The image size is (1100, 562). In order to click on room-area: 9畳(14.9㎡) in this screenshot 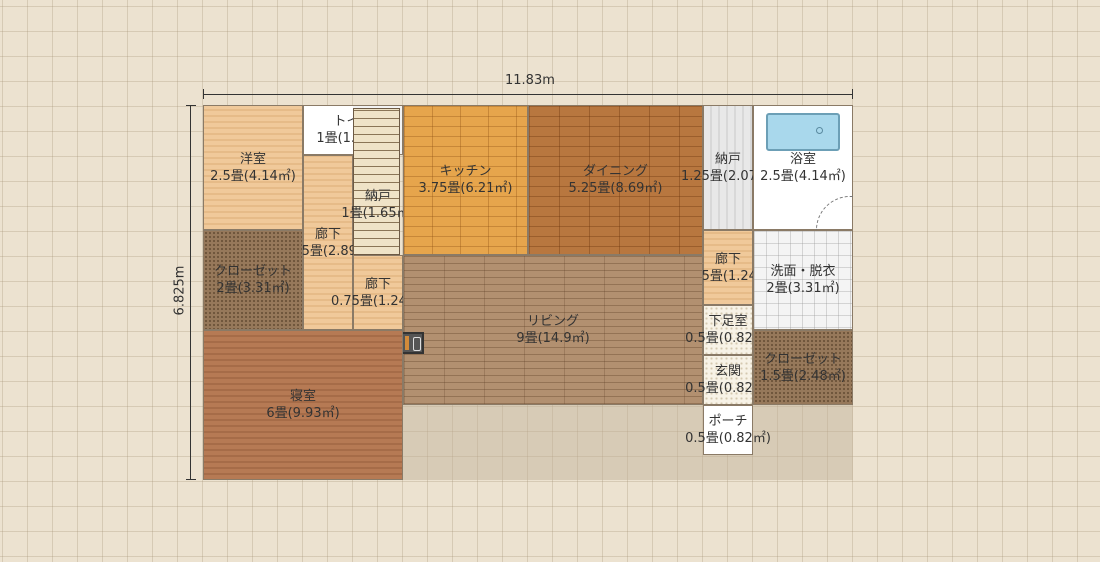, I will do `click(553, 338)`.